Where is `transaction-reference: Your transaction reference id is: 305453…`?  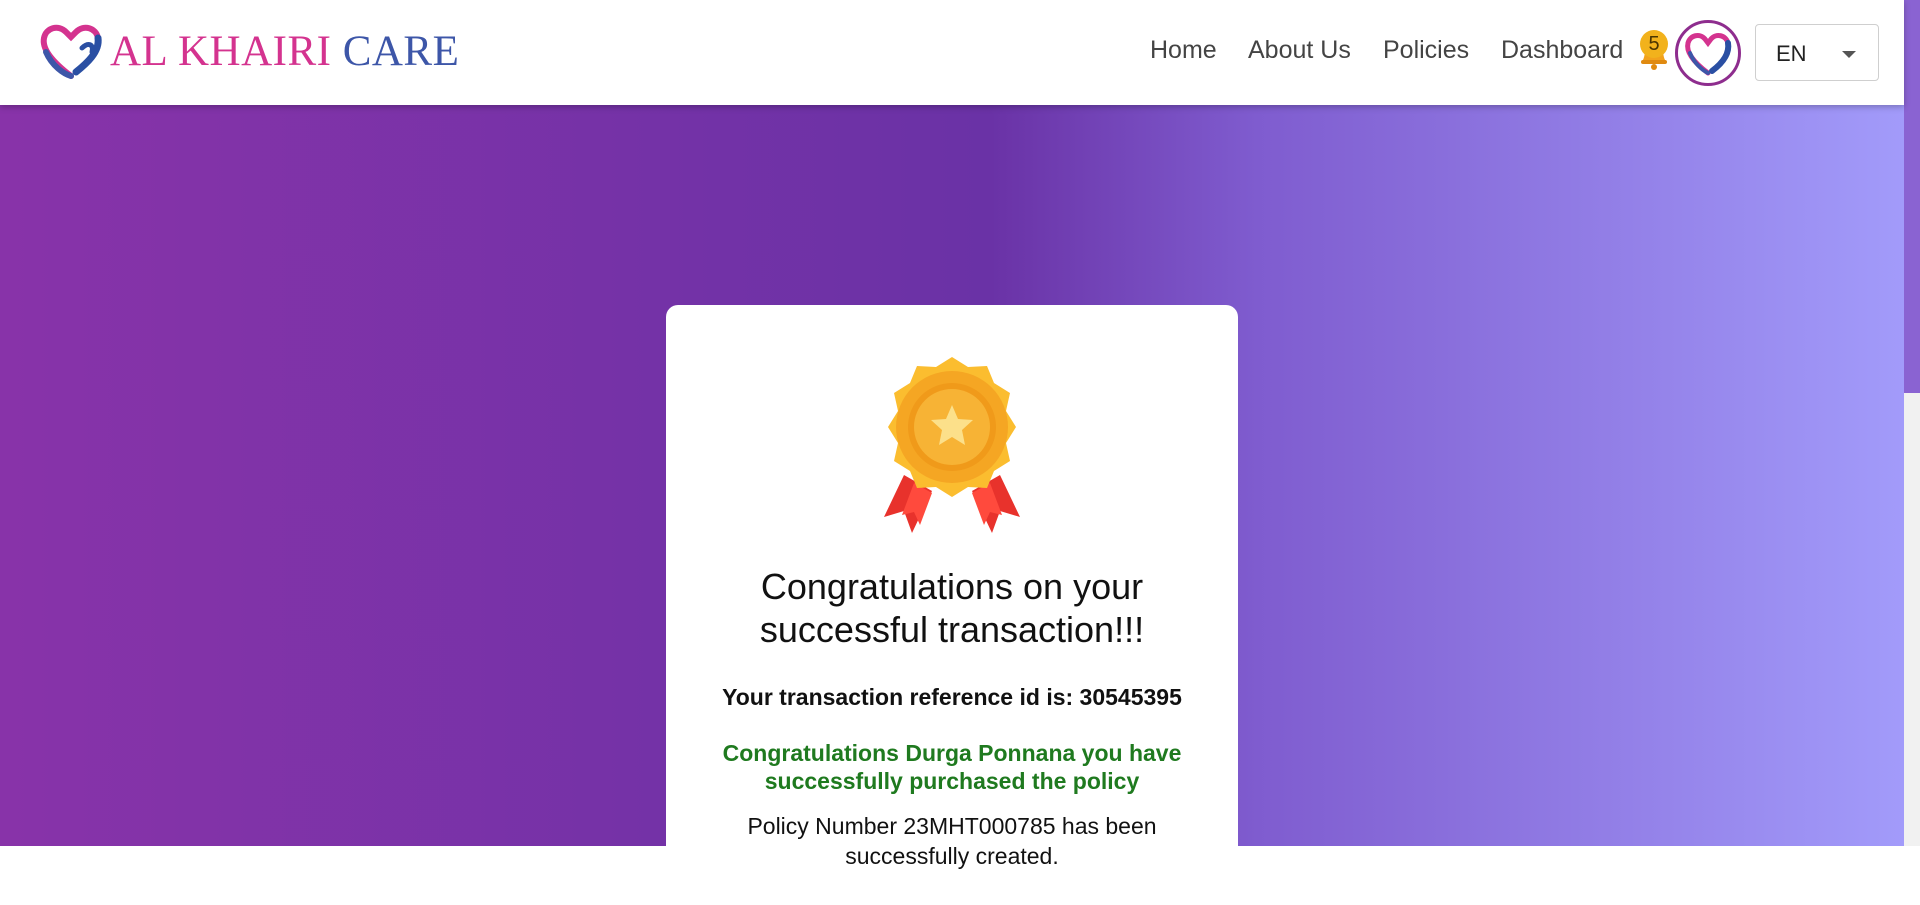
transaction-reference: Your transaction reference id is: 305453… is located at coordinates (952, 697).